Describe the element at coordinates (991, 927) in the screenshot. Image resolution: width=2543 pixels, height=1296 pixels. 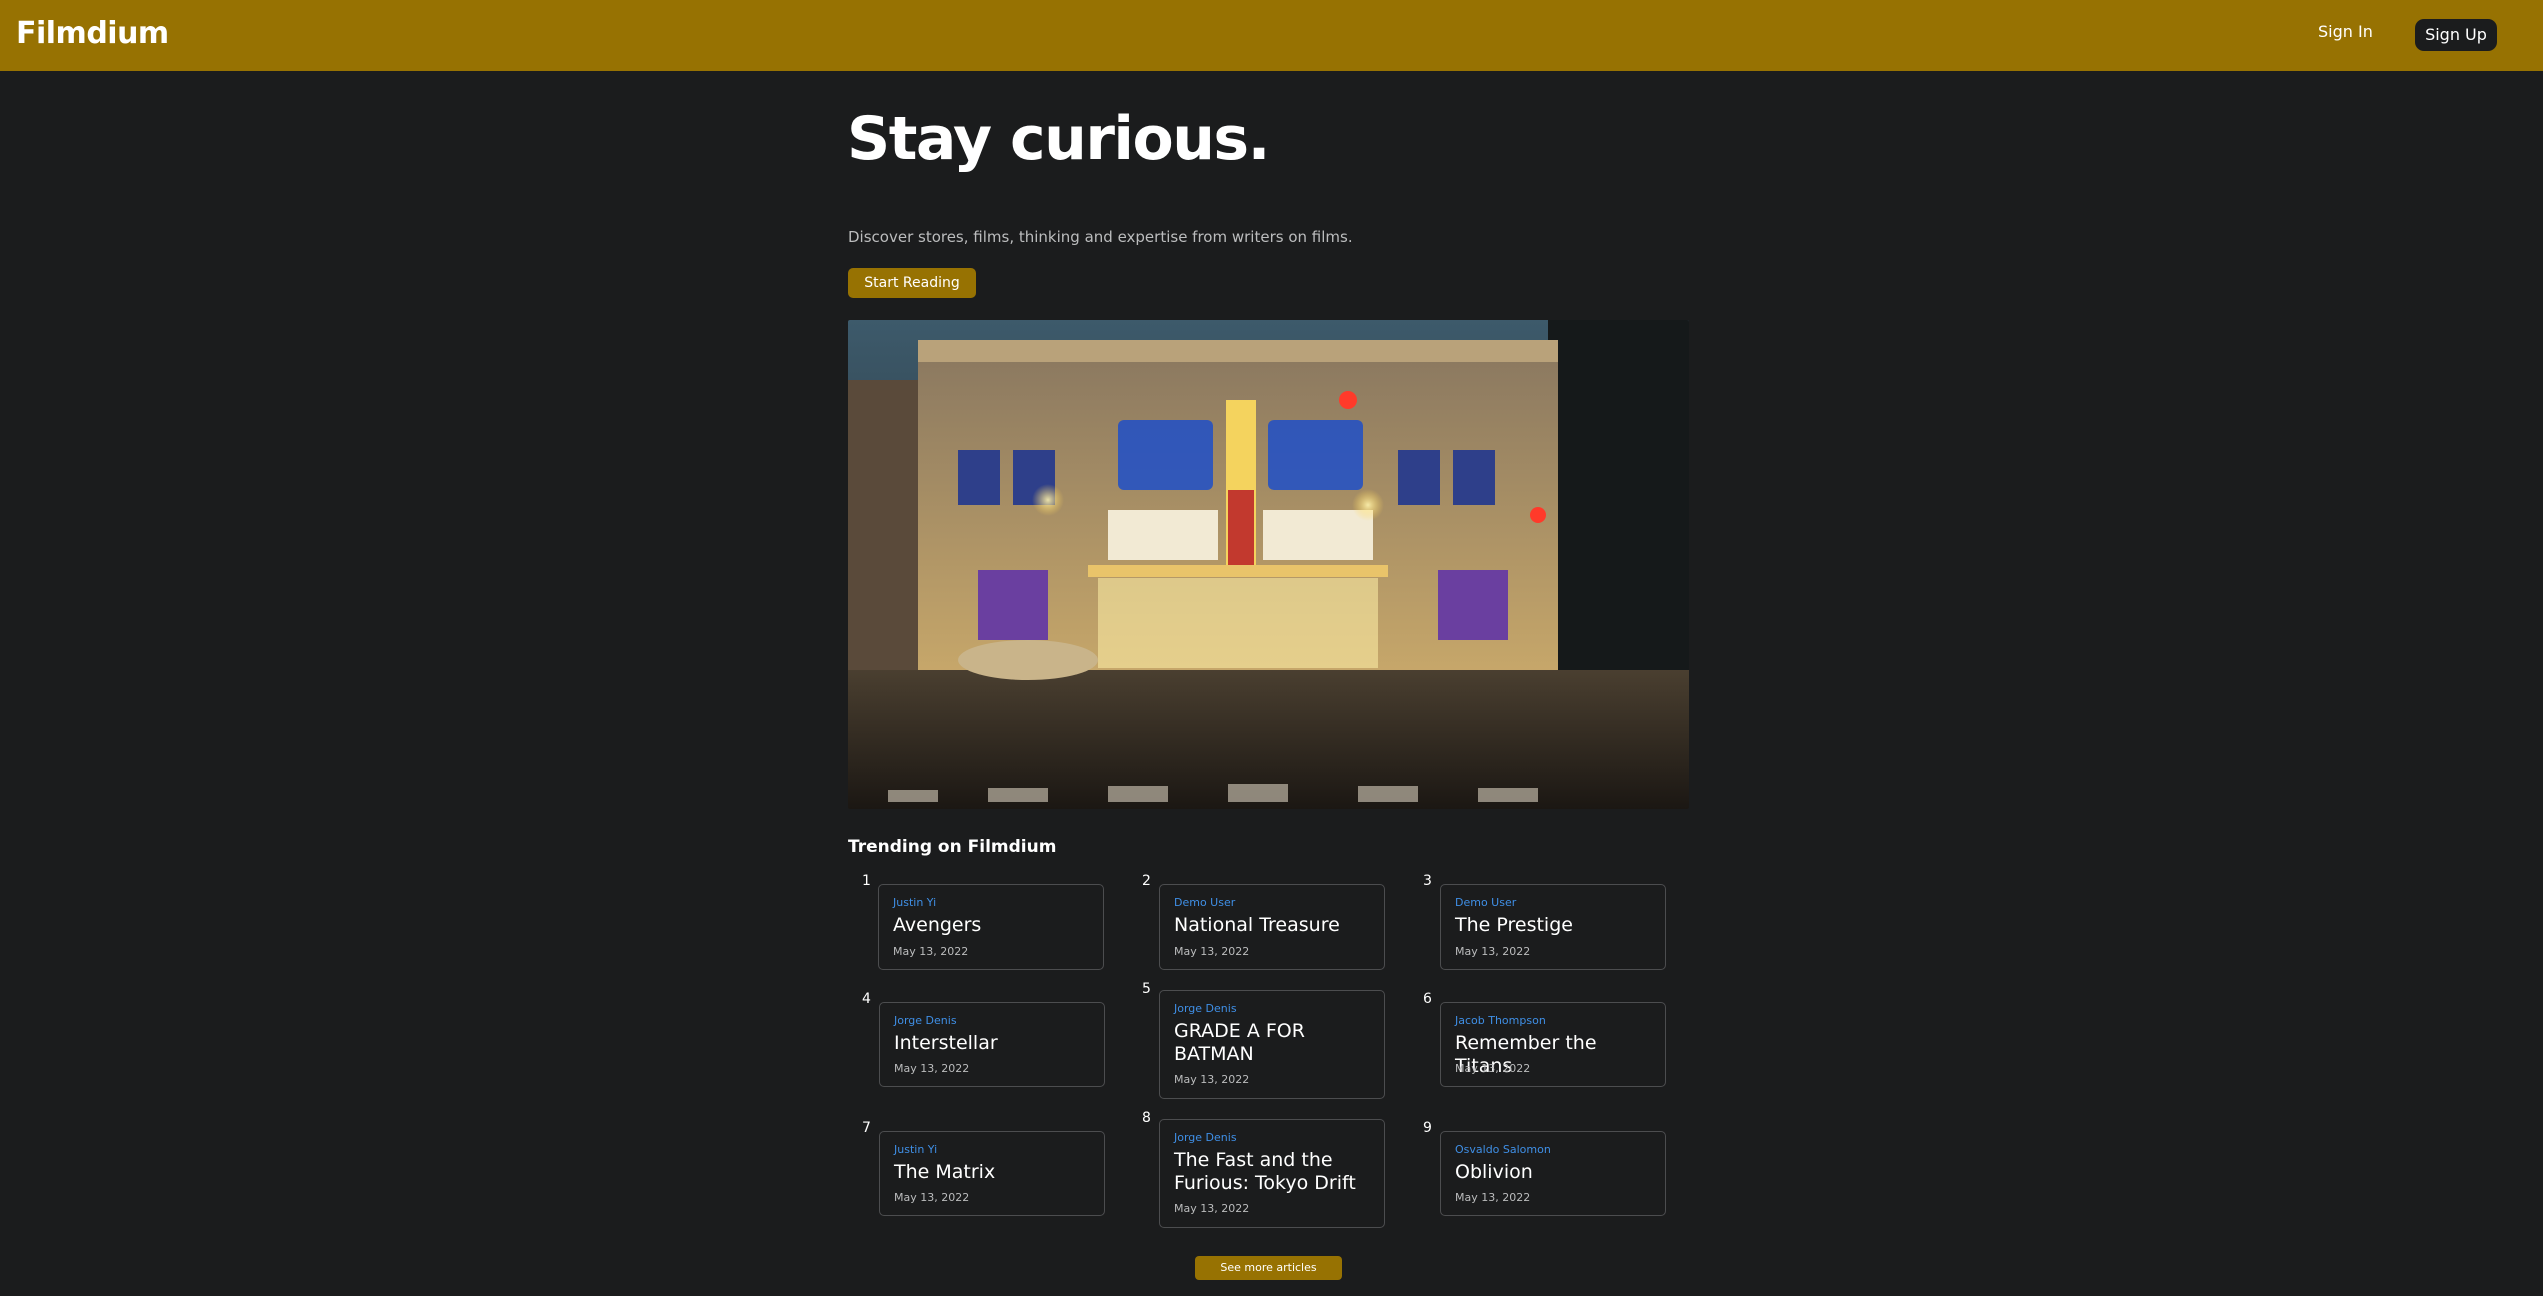
I see `trending-card: Justin Yi Avengers May 13, 2022` at that location.